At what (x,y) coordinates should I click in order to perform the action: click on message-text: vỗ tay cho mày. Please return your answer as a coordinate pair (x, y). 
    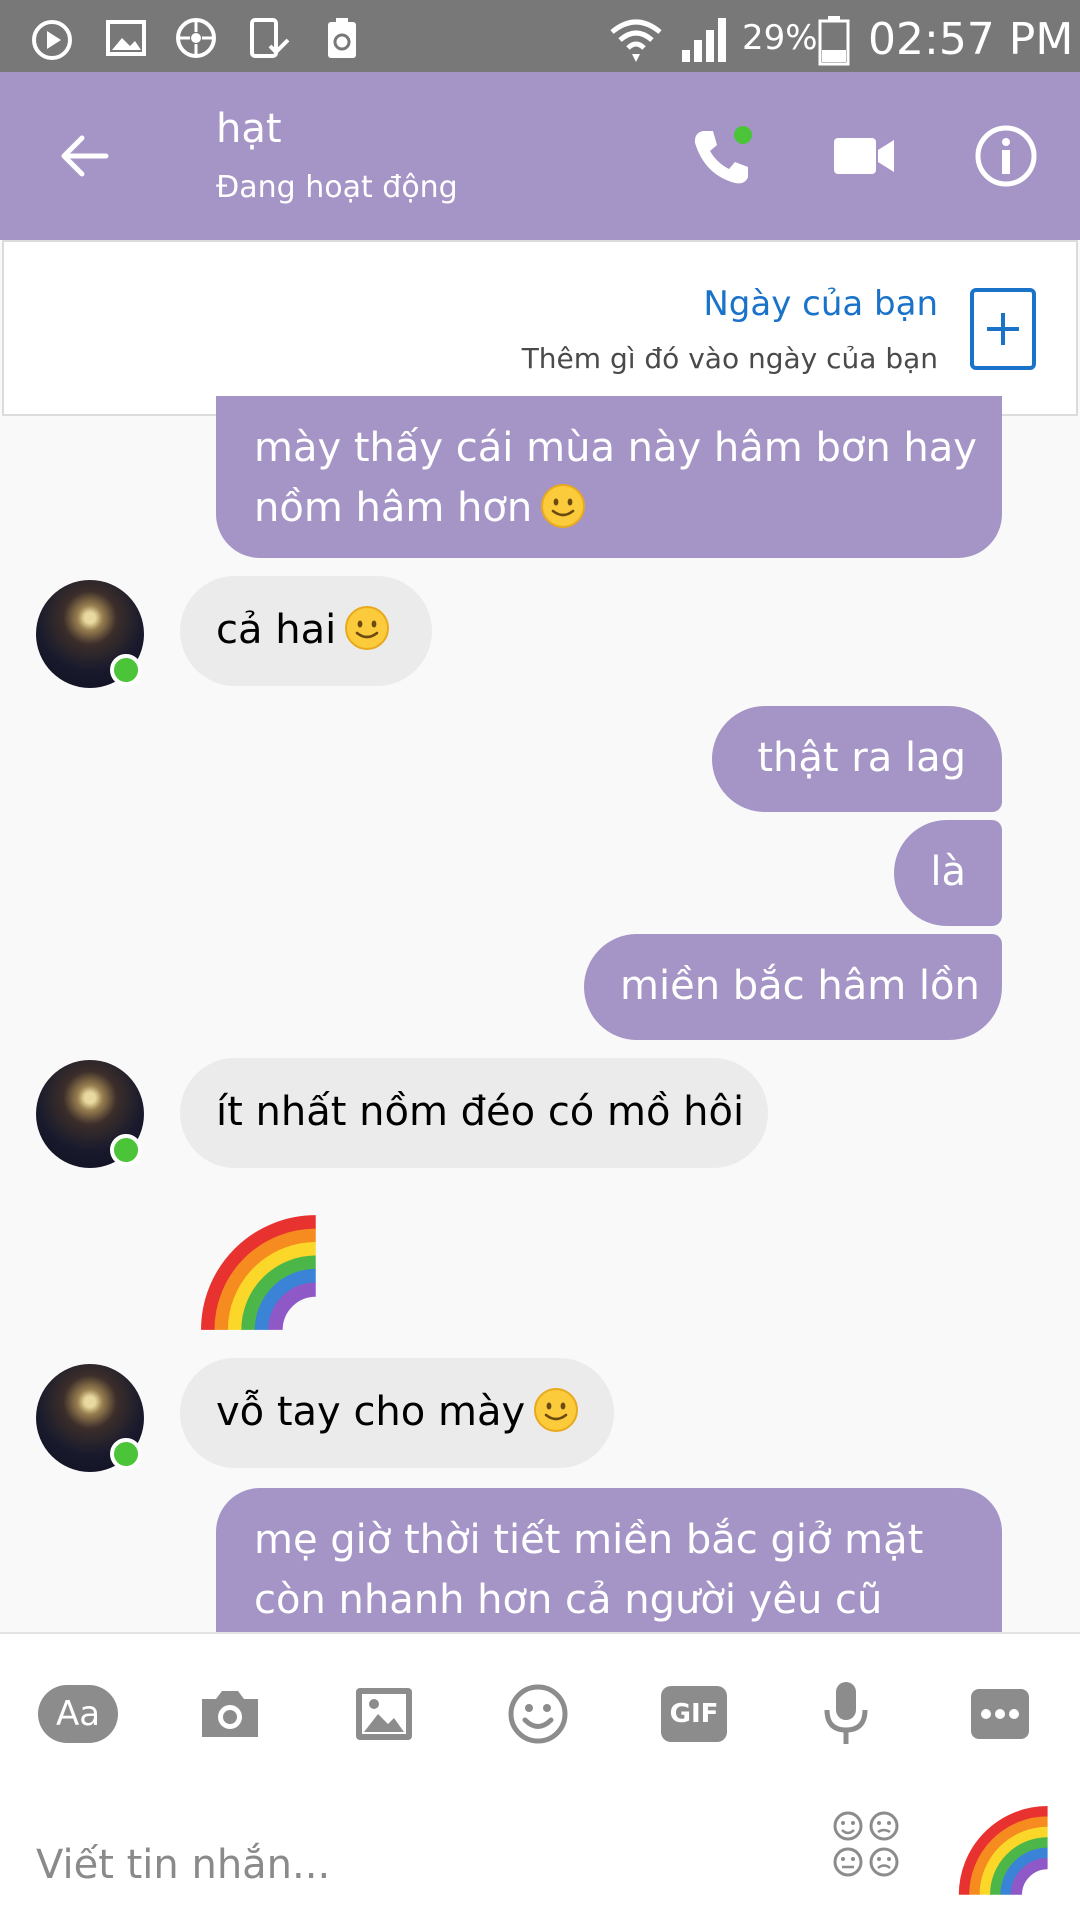
    Looking at the image, I should click on (371, 1412).